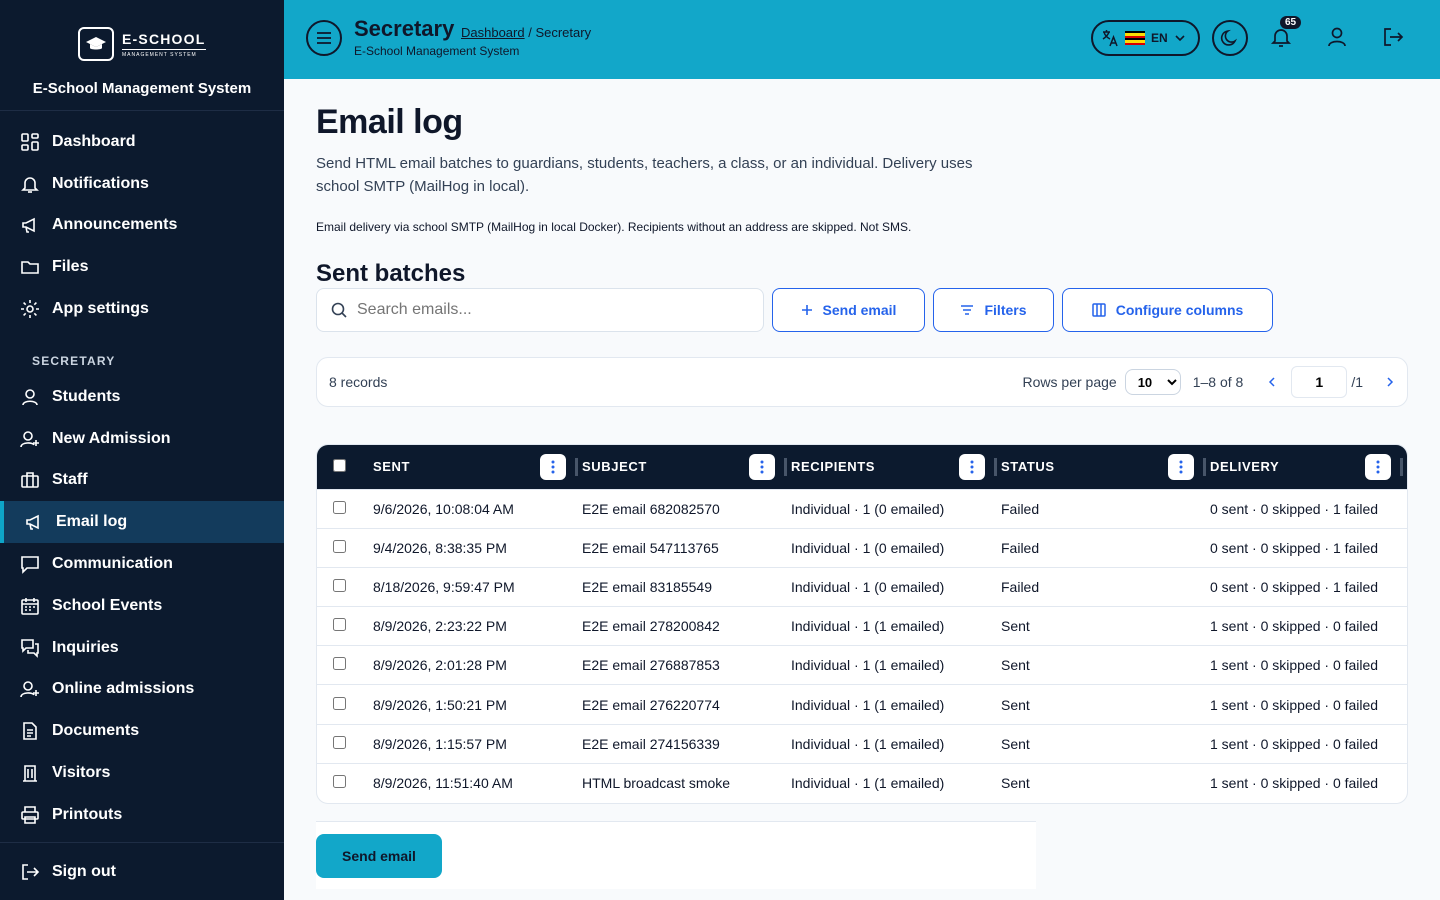  I want to click on sidebar-item-announcements: Announcements, so click(142, 226).